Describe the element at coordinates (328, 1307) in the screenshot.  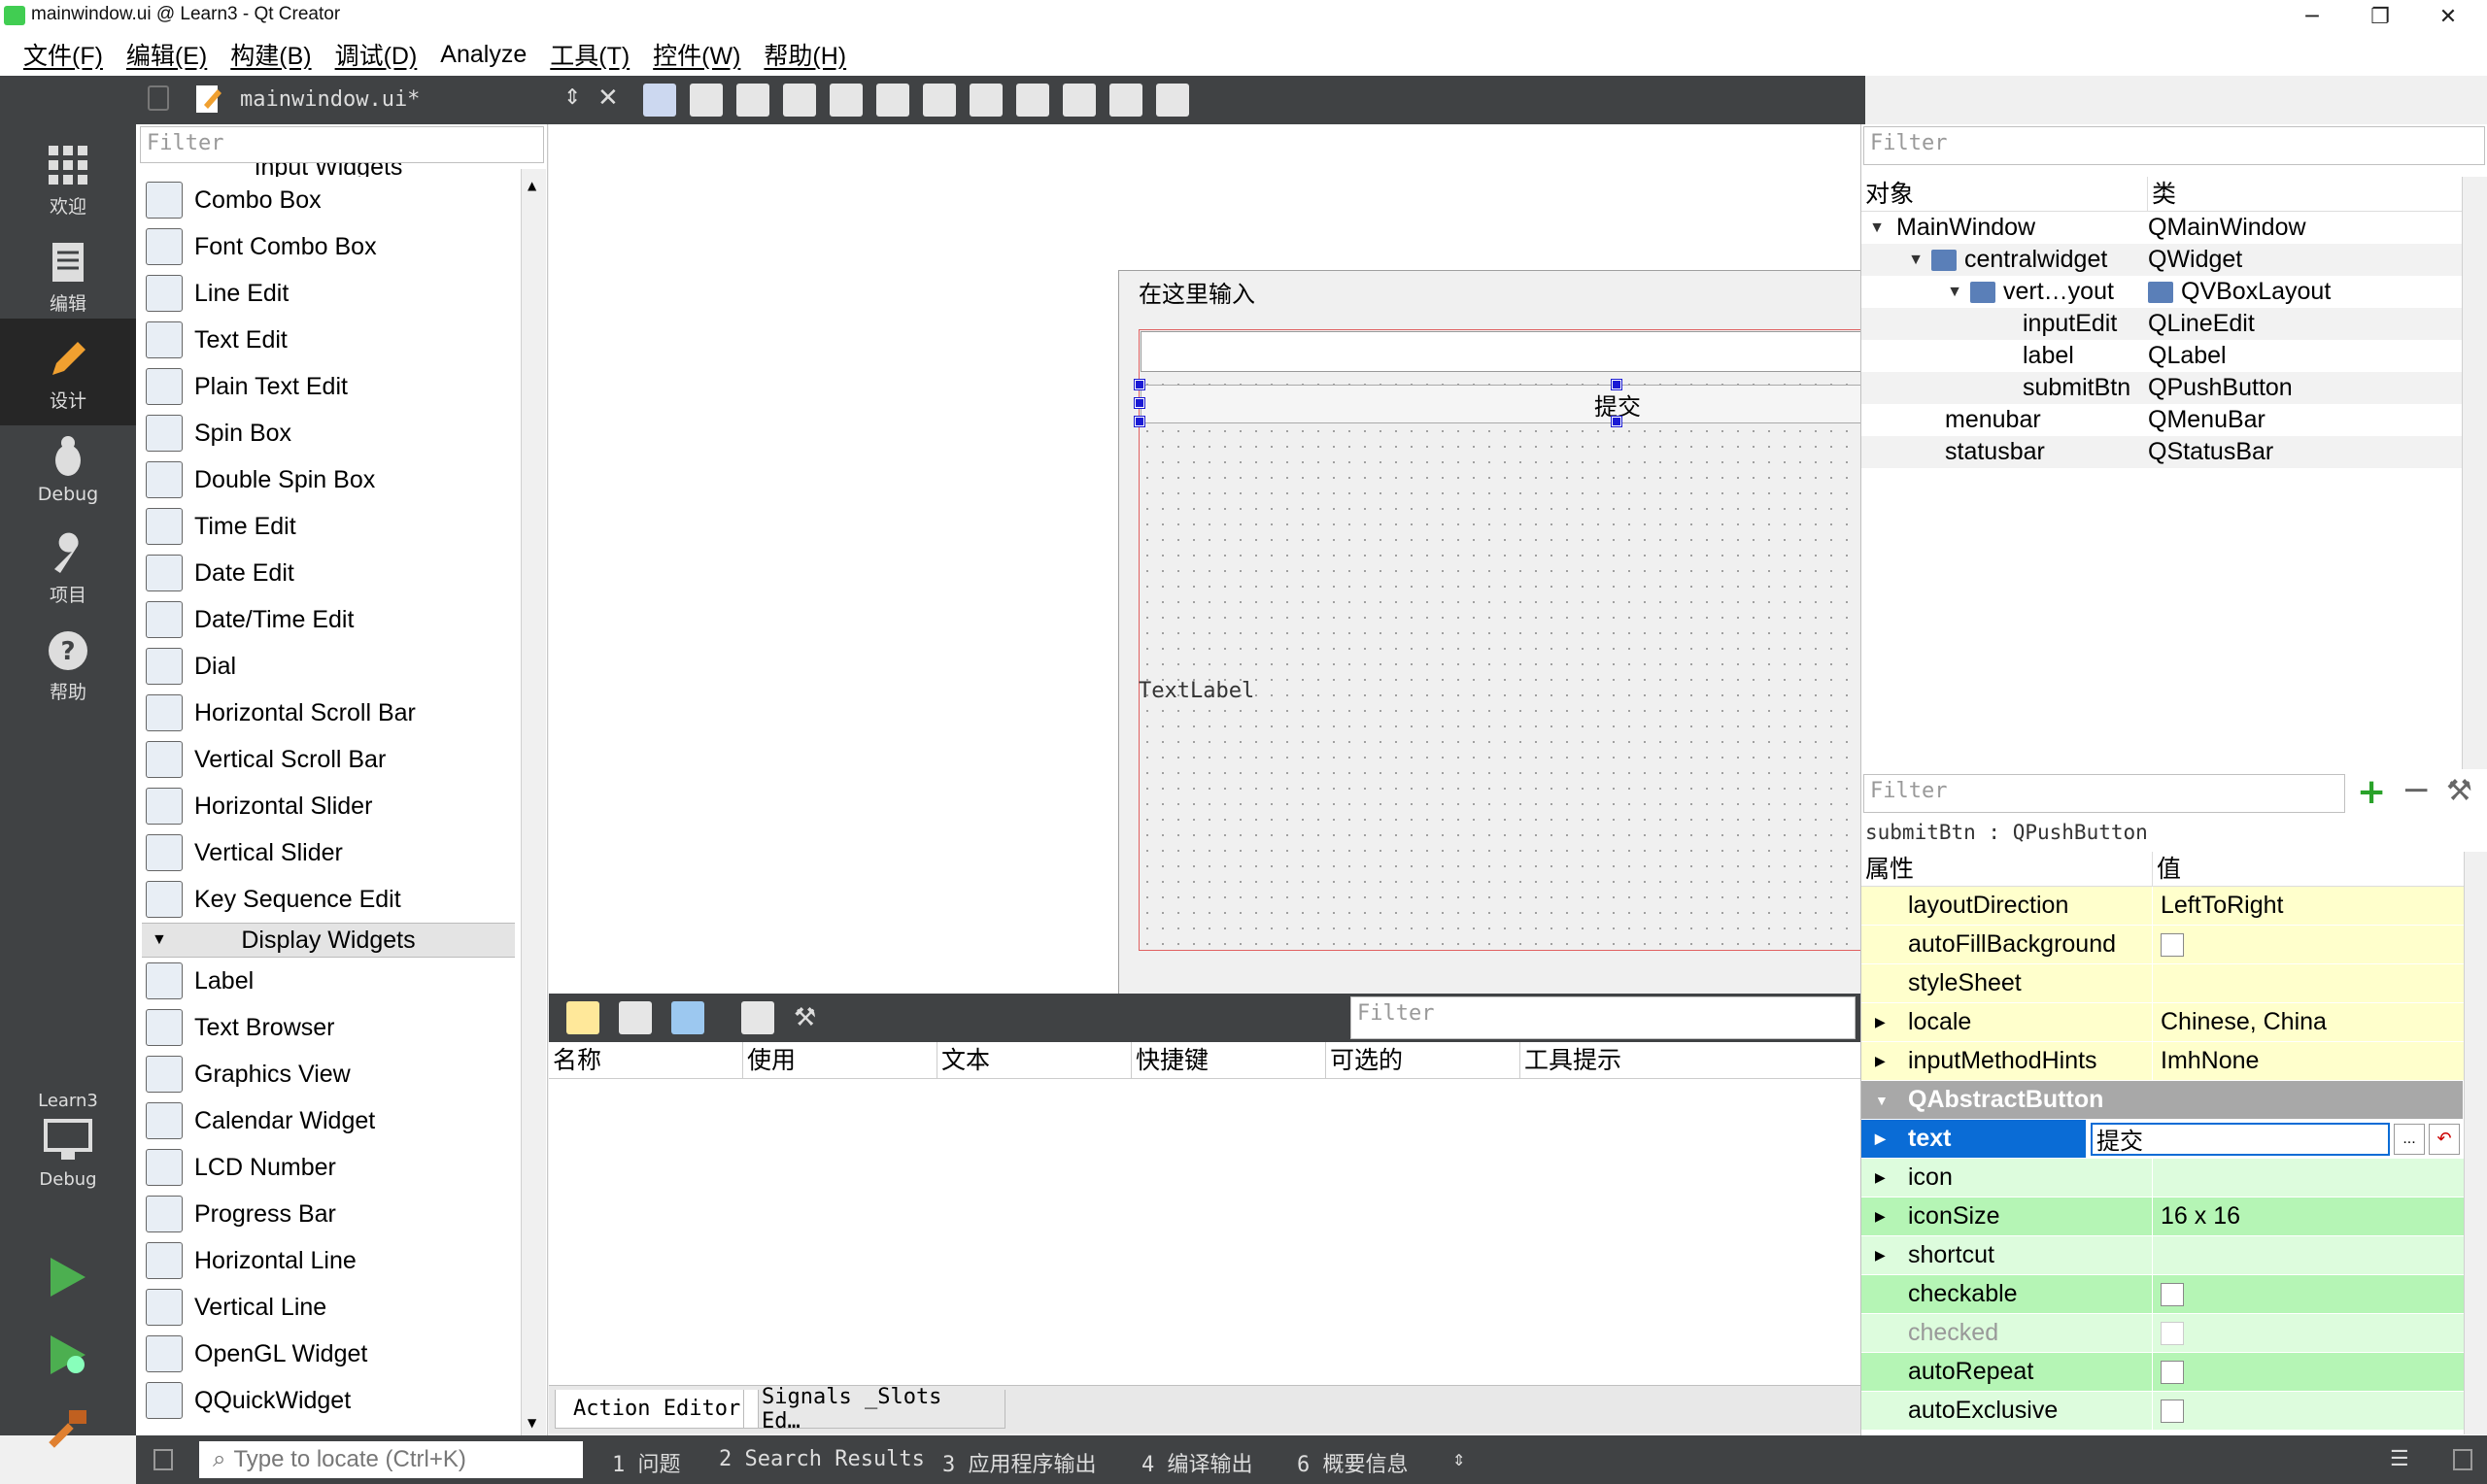
I see `widget-item: Vertical Line` at that location.